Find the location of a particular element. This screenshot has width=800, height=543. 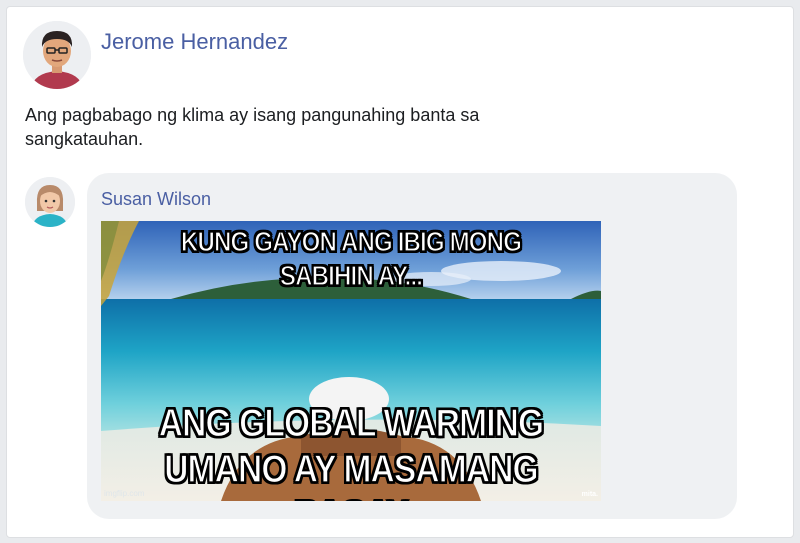

avatar-man-icon is located at coordinates (57, 55).